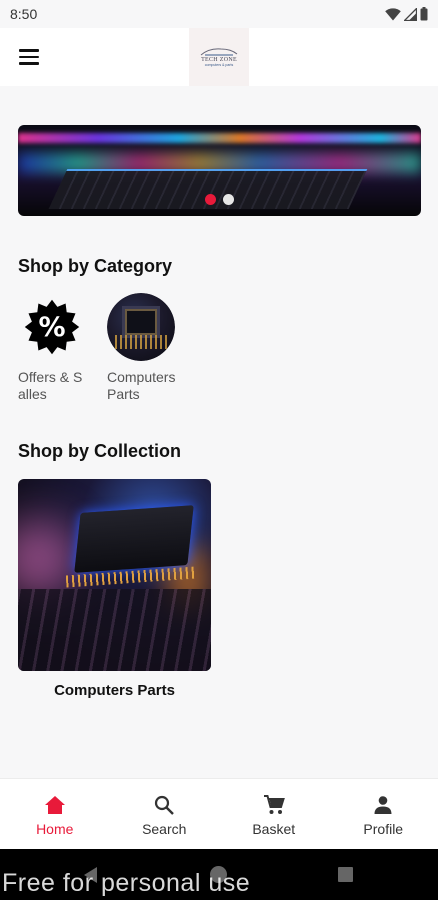  I want to click on nav-label: Home, so click(55, 829).